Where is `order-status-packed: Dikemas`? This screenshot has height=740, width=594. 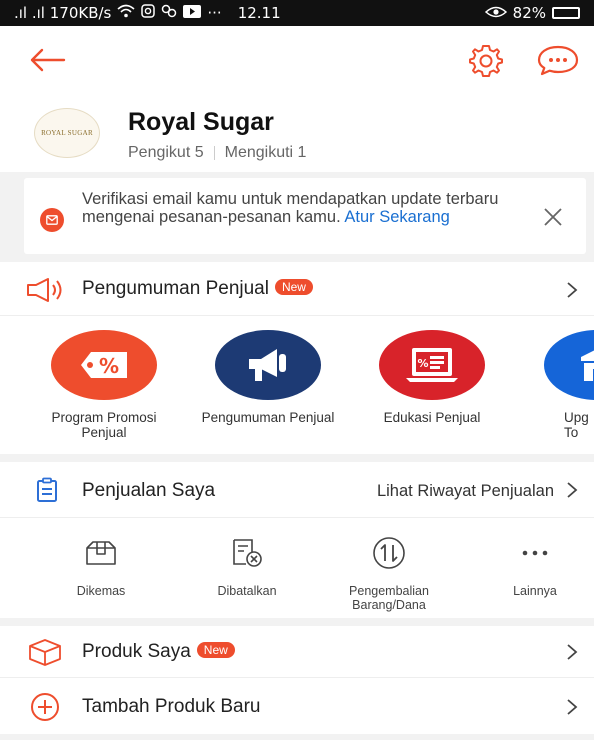
order-status-packed: Dikemas is located at coordinates (101, 567).